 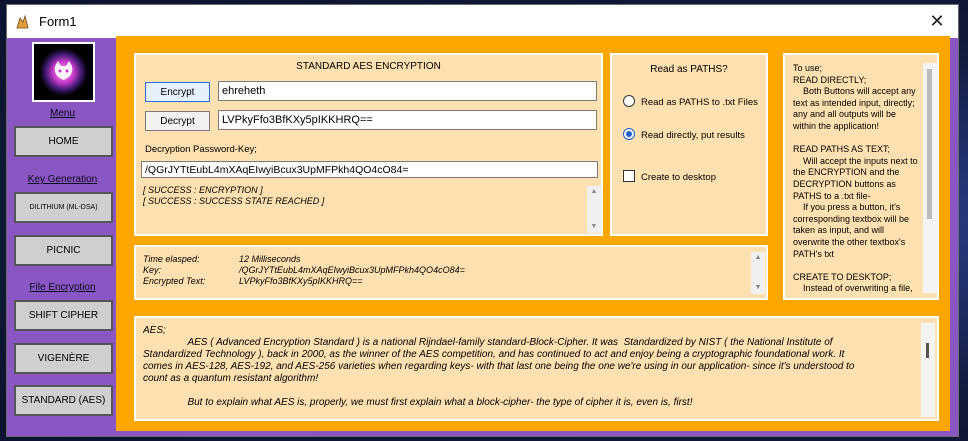 I want to click on result-row: Encrypted Text: LVPkyFfo3BfKXy5pIKKHRQ==, so click(x=304, y=281).